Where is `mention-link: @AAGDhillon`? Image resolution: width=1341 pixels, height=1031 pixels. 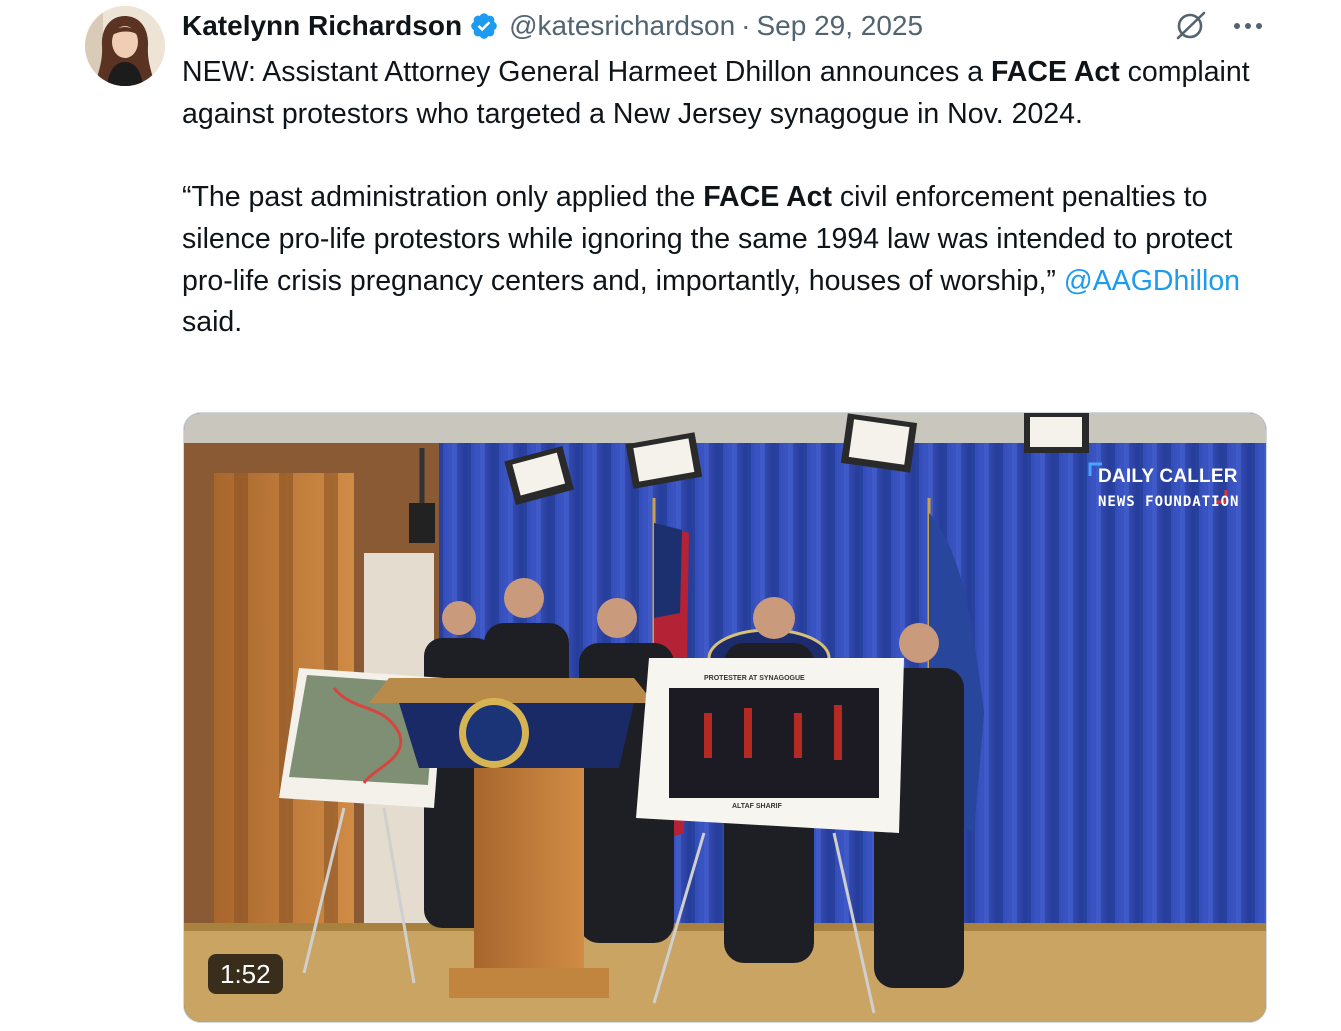 mention-link: @AAGDhillon is located at coordinates (1152, 281).